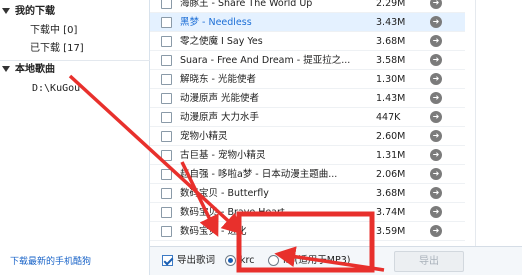 The width and height of the screenshot is (522, 275). What do you see at coordinates (493, 123) in the screenshot?
I see `list-scrollbar` at bounding box center [493, 123].